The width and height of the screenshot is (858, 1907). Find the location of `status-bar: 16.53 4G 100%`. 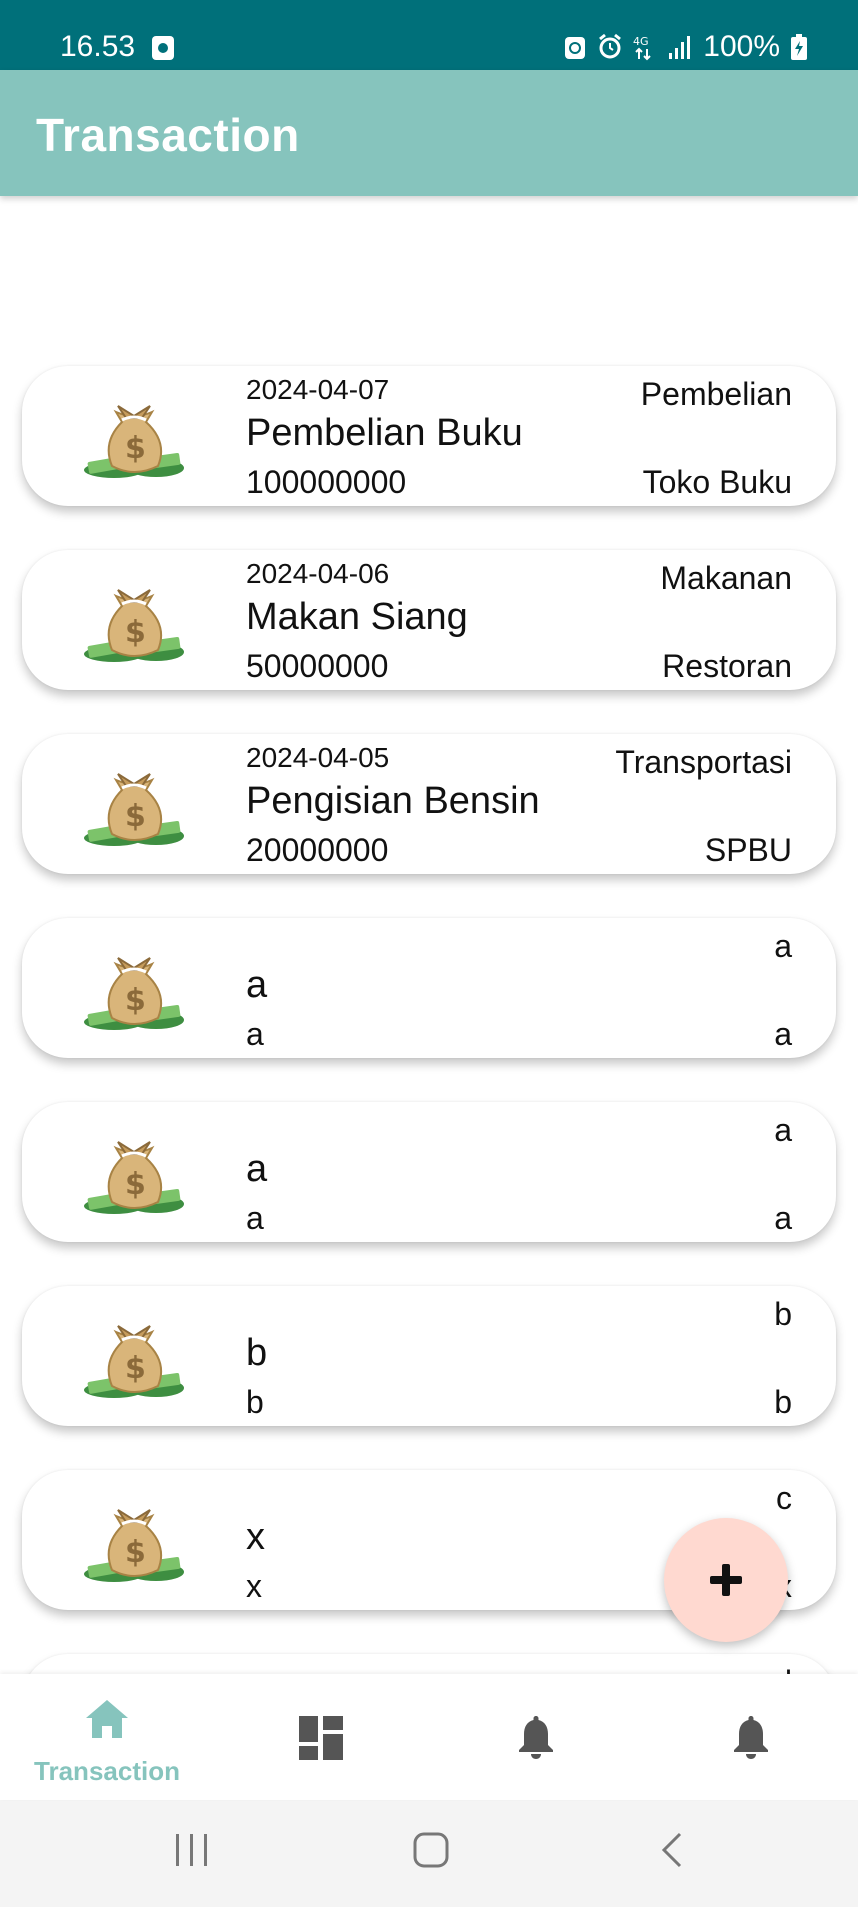

status-bar: 16.53 4G 100% is located at coordinates (429, 35).